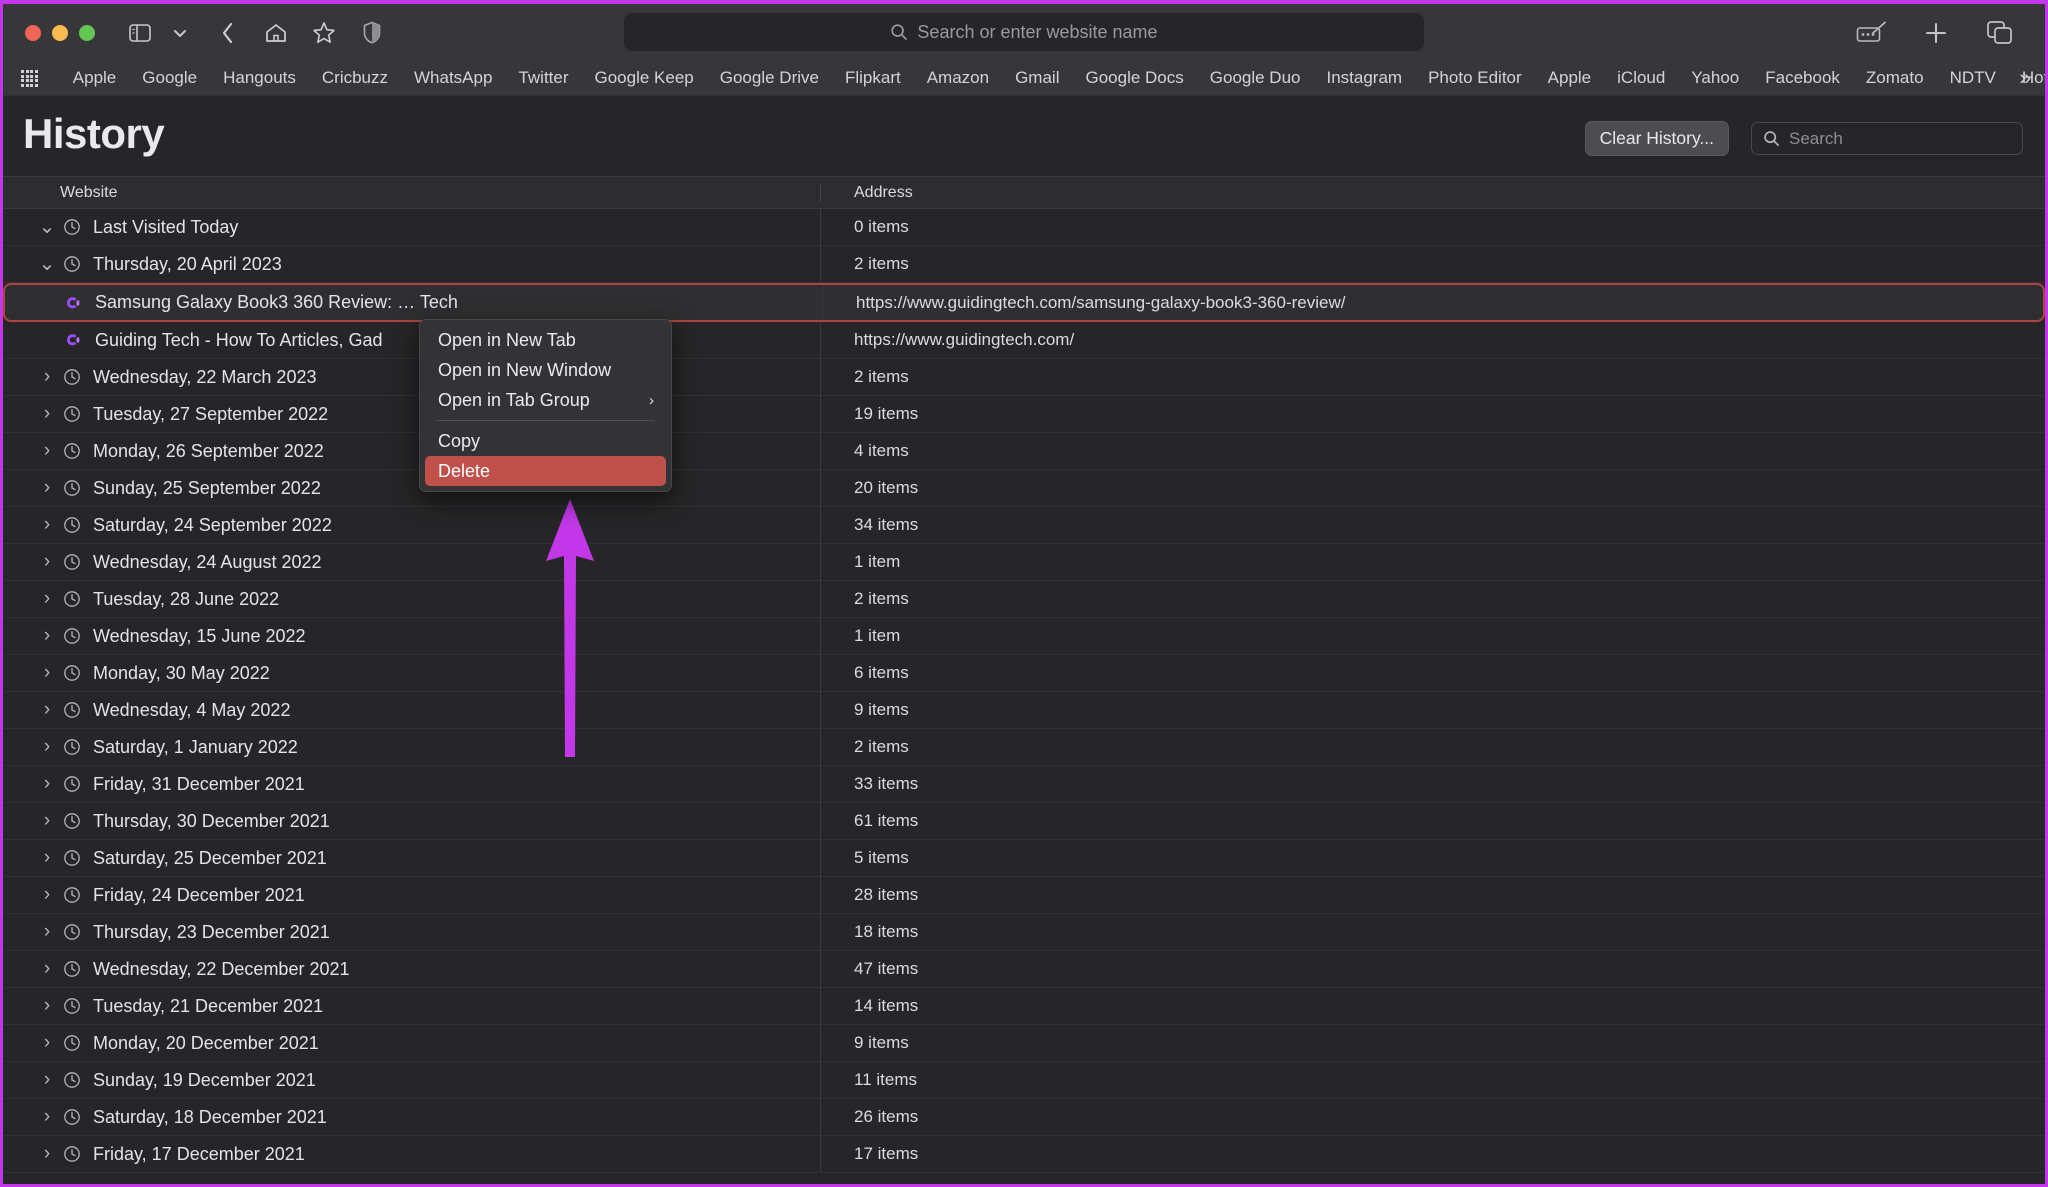 The width and height of the screenshot is (2048, 1187). I want to click on history-group-row: › Wednesday, 22 December 2021 47 items, so click(1024, 969).